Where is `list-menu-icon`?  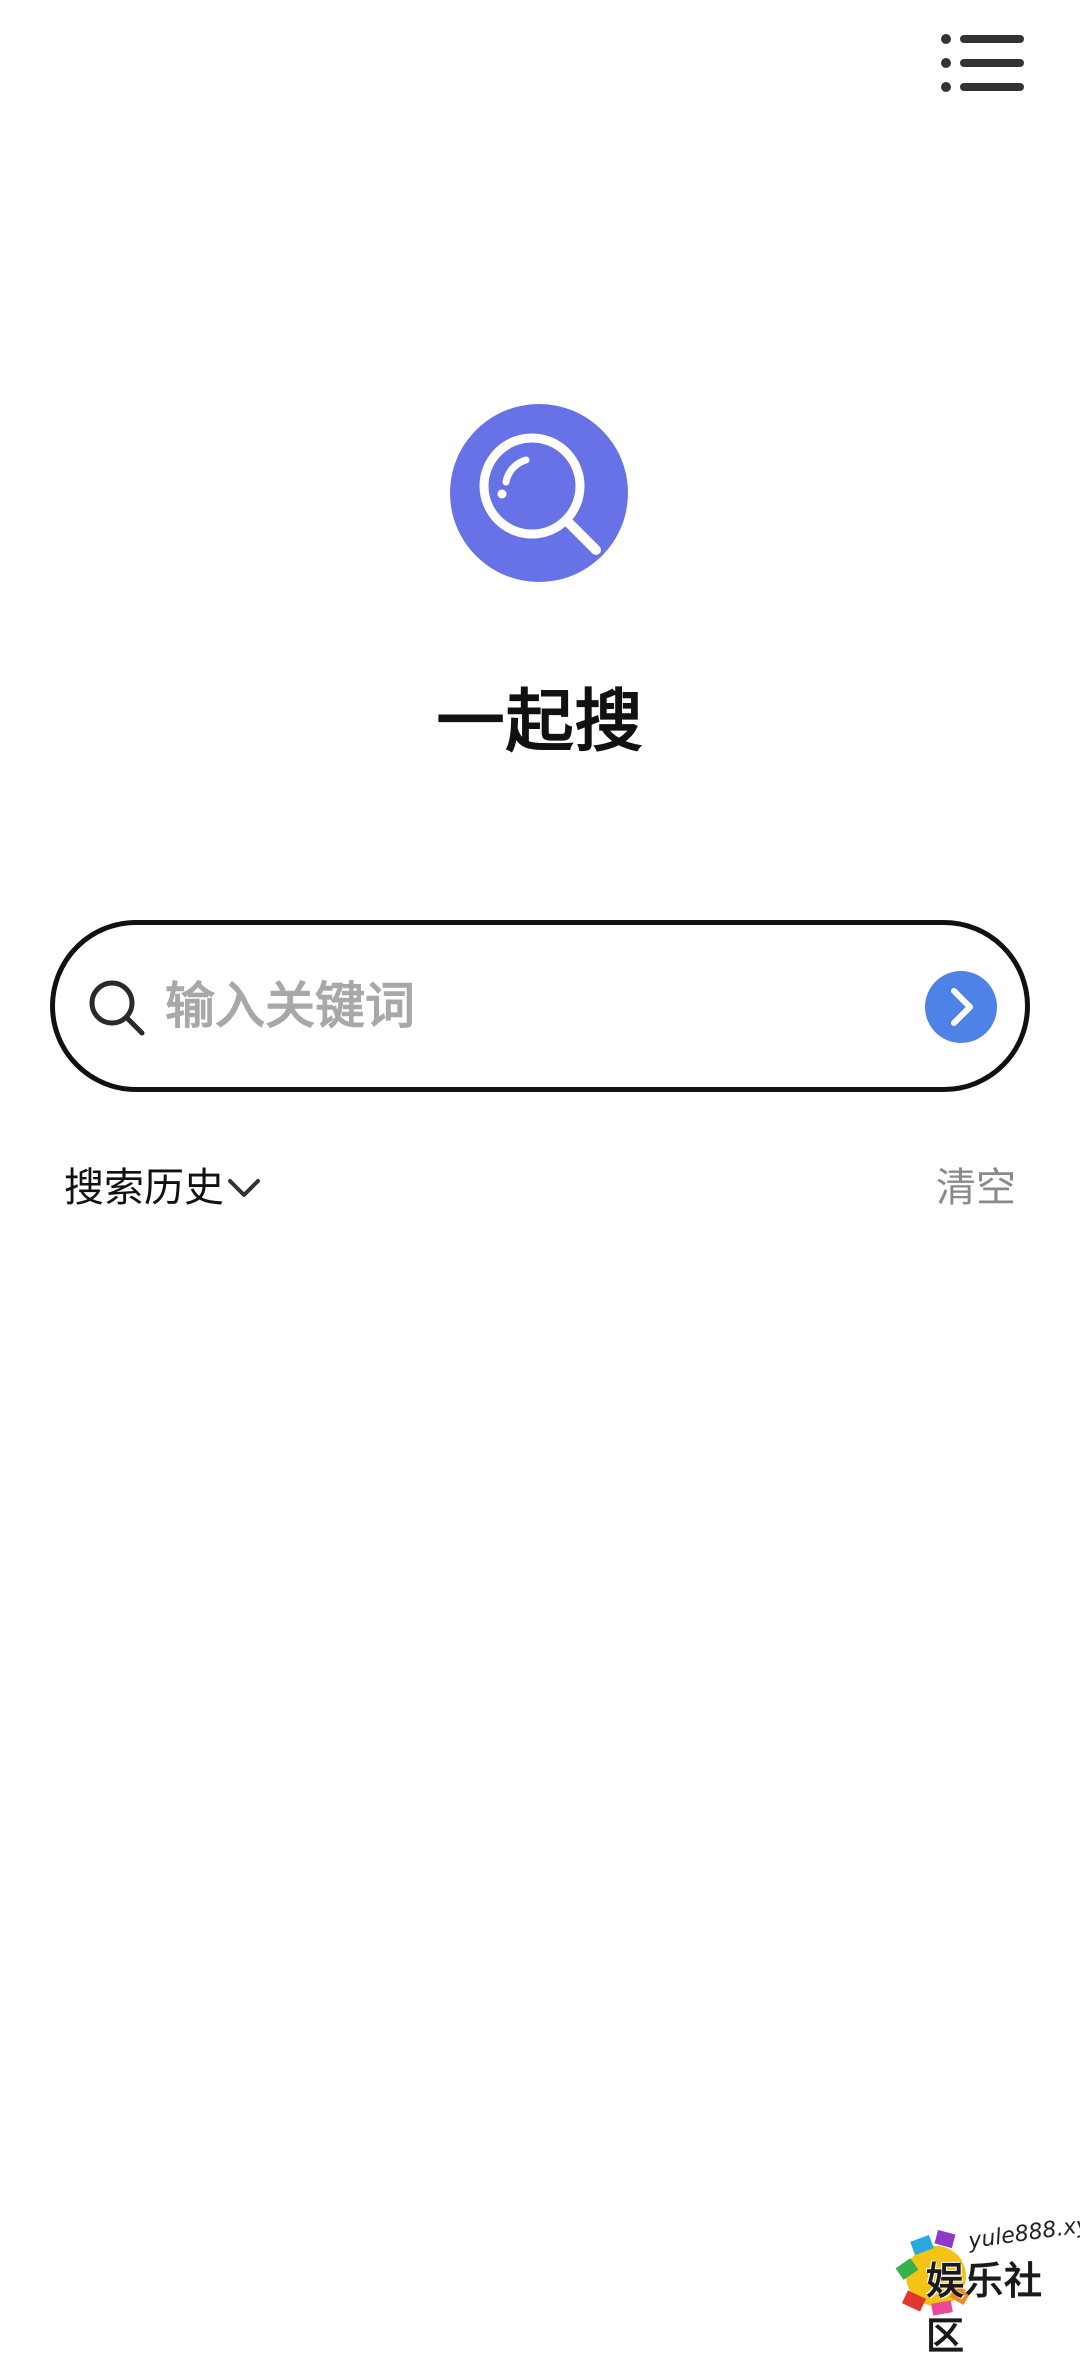
list-menu-icon is located at coordinates (982, 63).